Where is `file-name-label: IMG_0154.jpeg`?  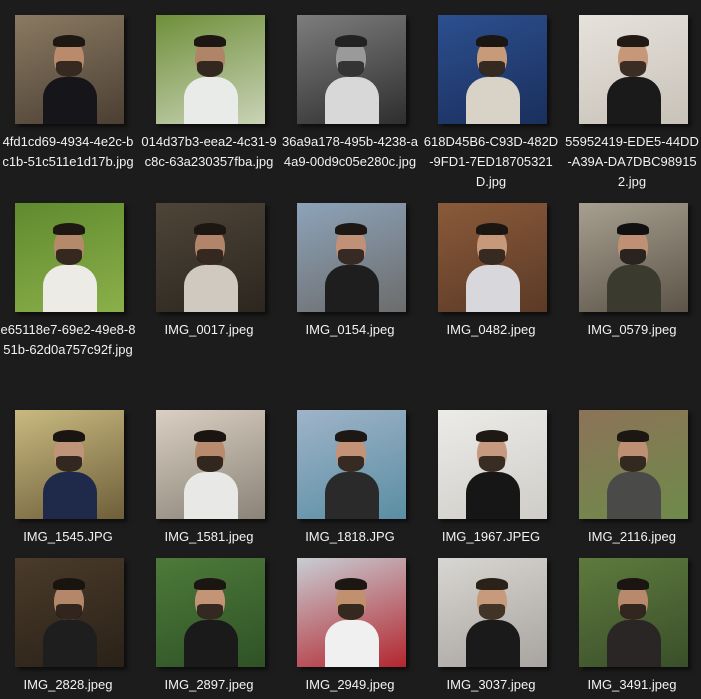
file-name-label: IMG_0154.jpeg is located at coordinates (350, 330).